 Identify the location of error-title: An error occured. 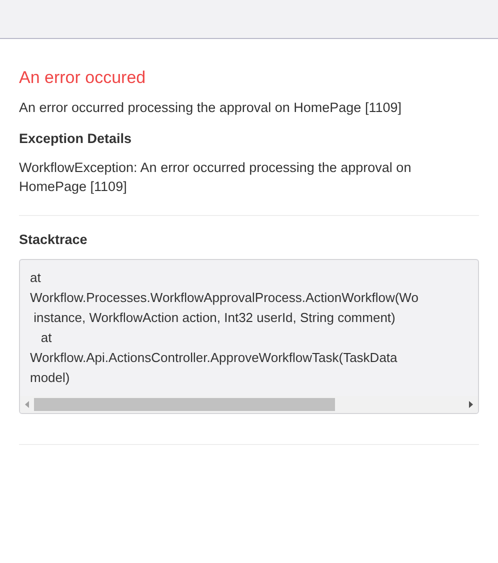
(83, 78).